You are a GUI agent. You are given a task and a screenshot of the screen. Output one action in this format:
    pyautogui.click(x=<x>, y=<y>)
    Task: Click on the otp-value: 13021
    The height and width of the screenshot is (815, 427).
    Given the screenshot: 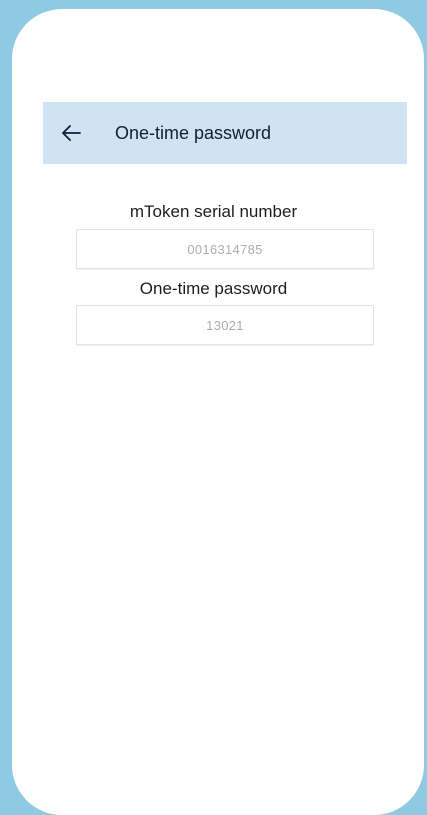 What is the action you would take?
    pyautogui.click(x=225, y=325)
    